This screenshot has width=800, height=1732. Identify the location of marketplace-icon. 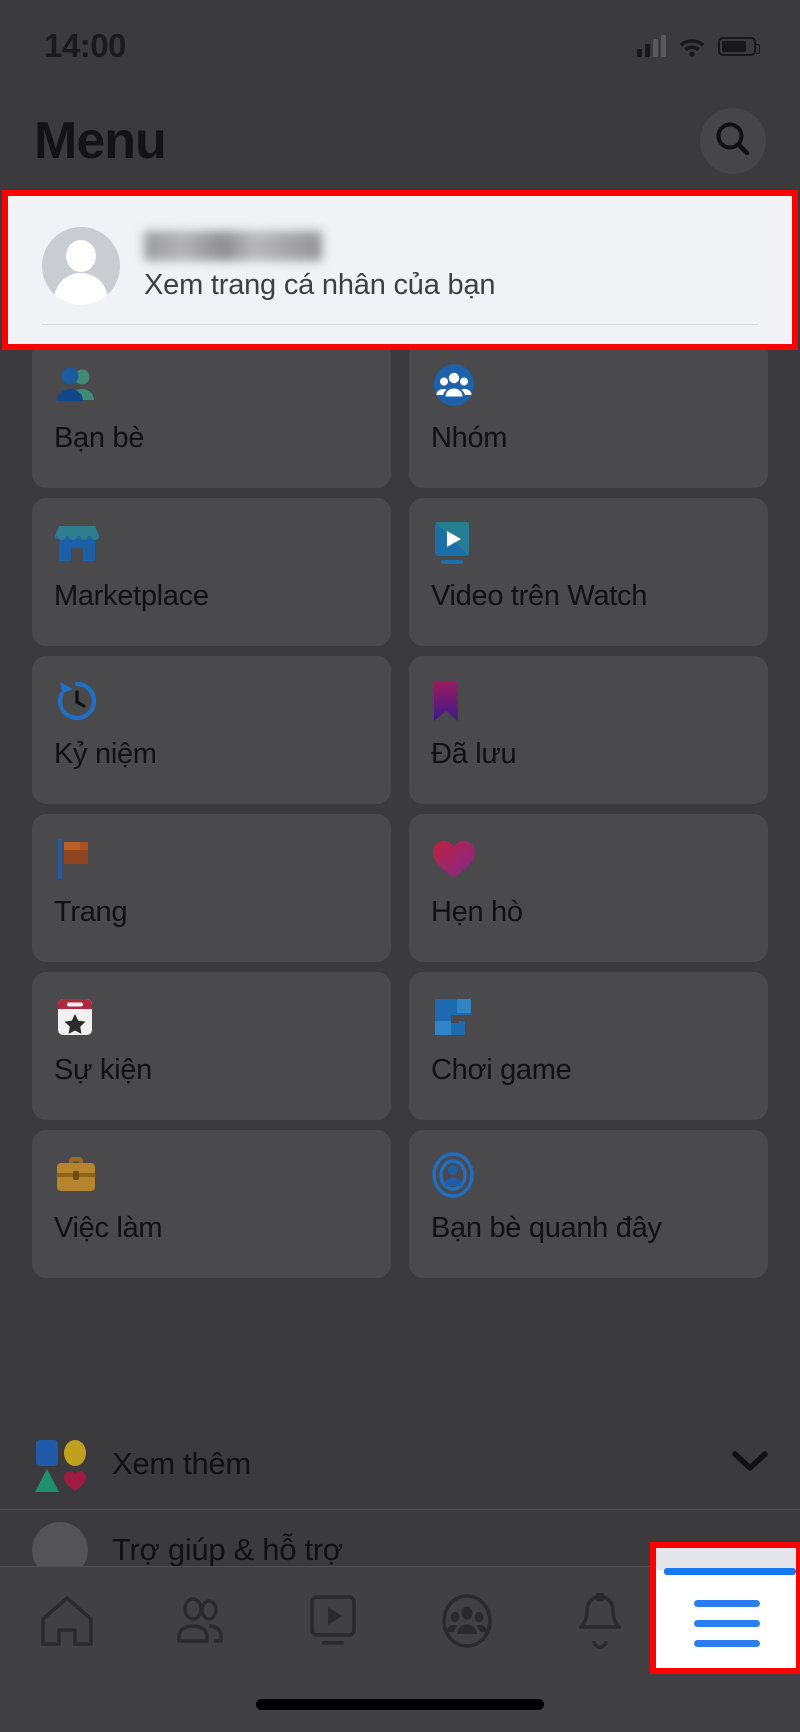
(211, 543).